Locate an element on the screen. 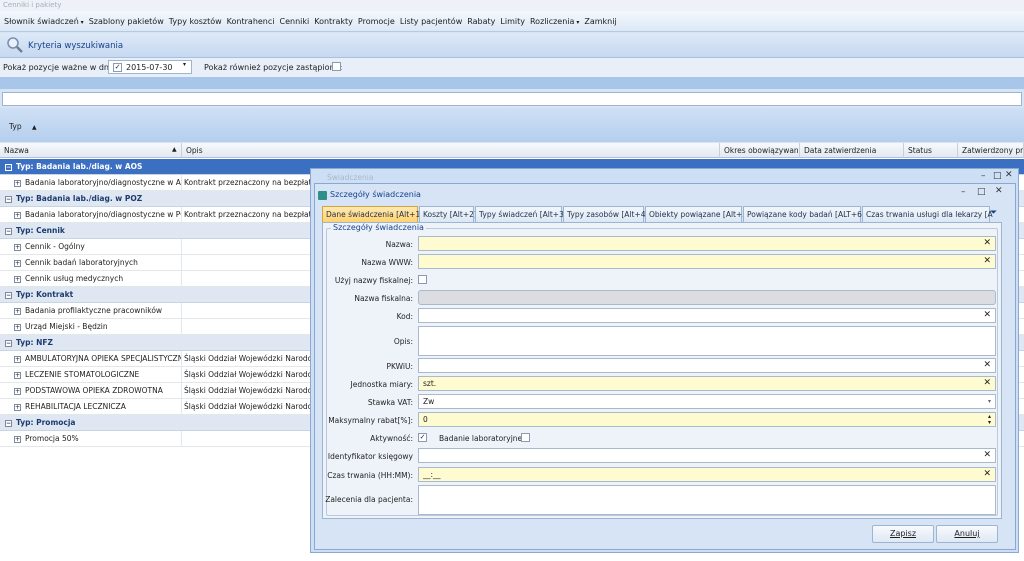 The width and height of the screenshot is (1024, 561). criteria-label: Kryteria wyszukiwania is located at coordinates (76, 46).